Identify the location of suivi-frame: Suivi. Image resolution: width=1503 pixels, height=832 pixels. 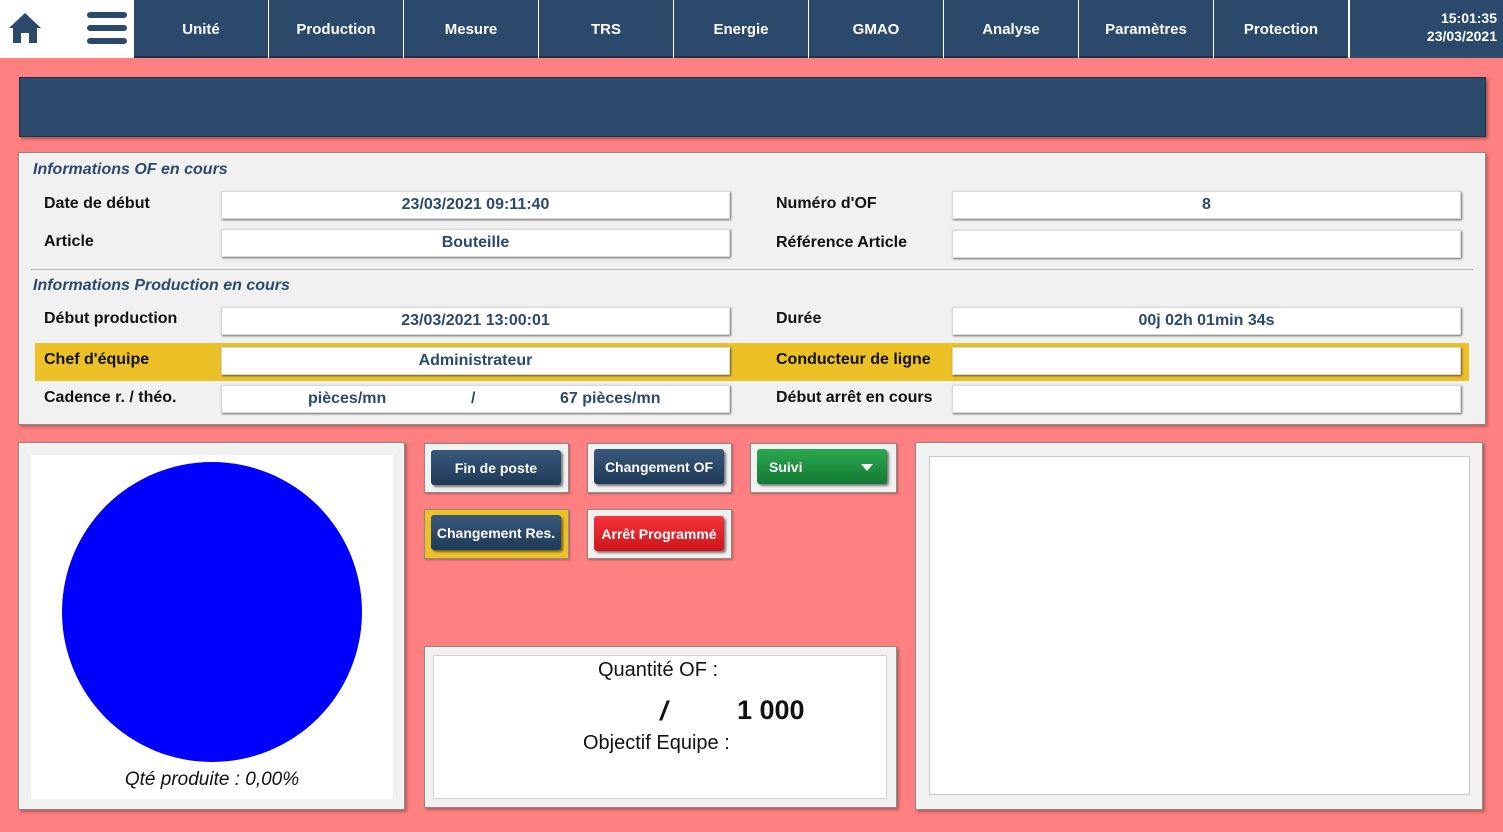
(823, 468).